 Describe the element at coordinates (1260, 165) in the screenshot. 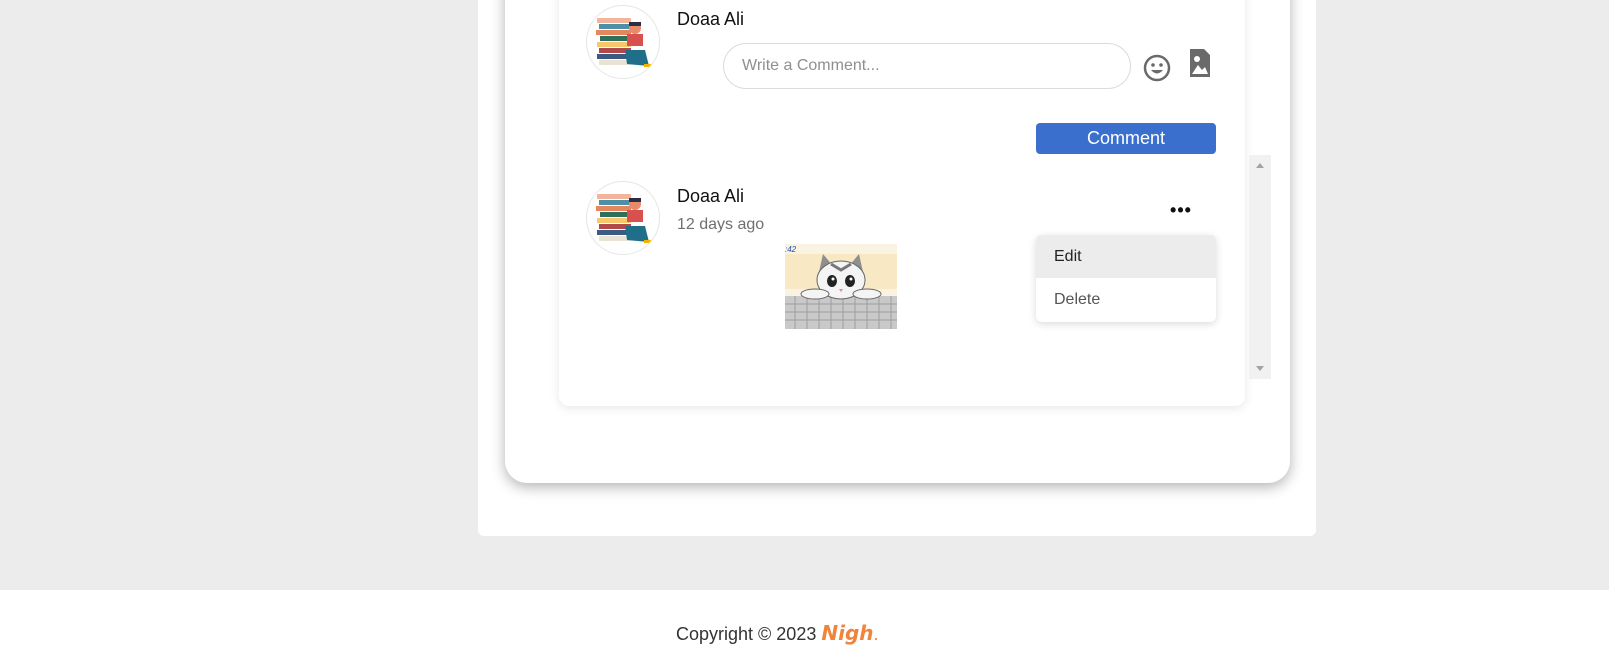

I see `scroll-up-icon` at that location.